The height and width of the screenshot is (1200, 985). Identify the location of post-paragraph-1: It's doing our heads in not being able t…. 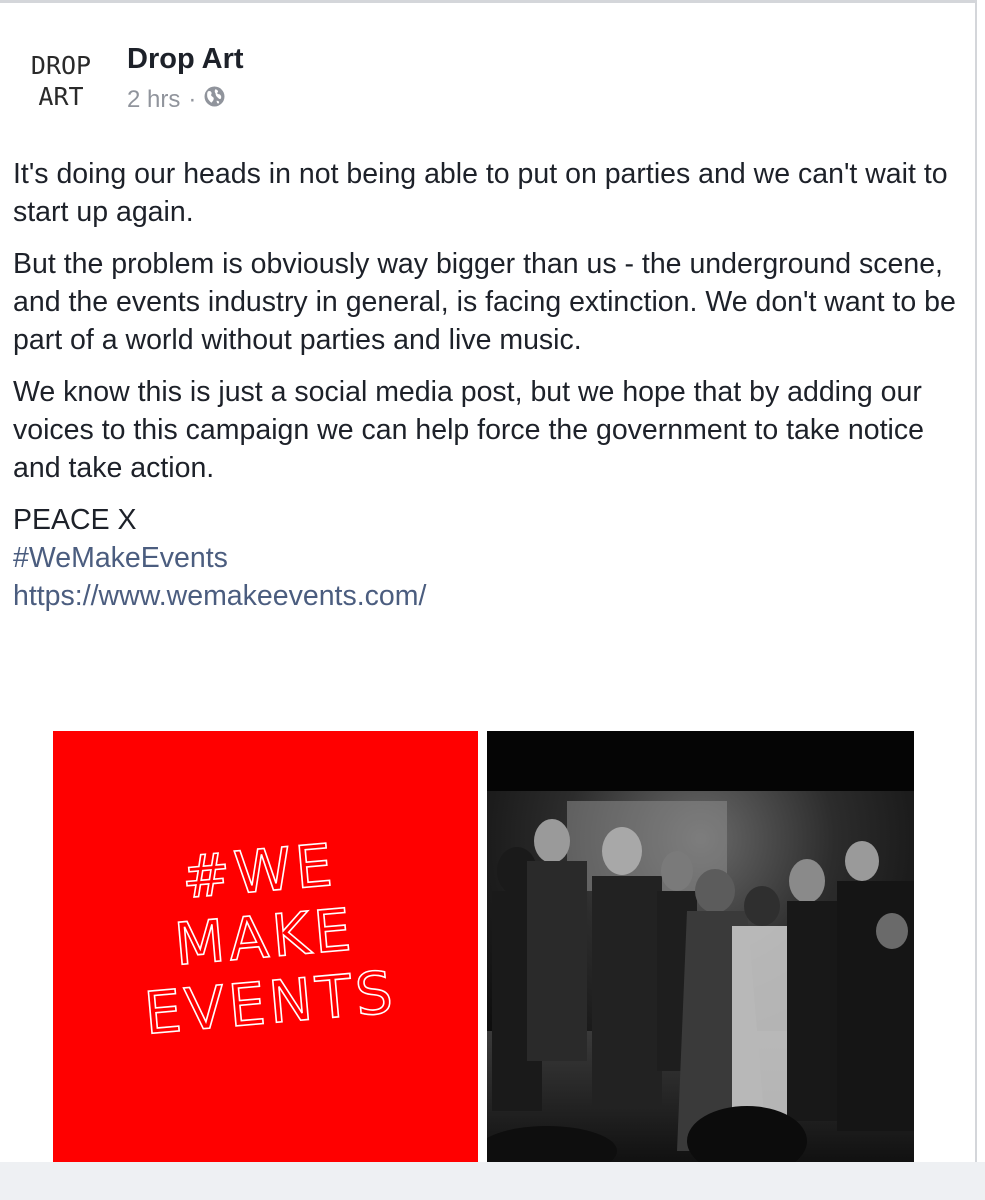
(480, 193).